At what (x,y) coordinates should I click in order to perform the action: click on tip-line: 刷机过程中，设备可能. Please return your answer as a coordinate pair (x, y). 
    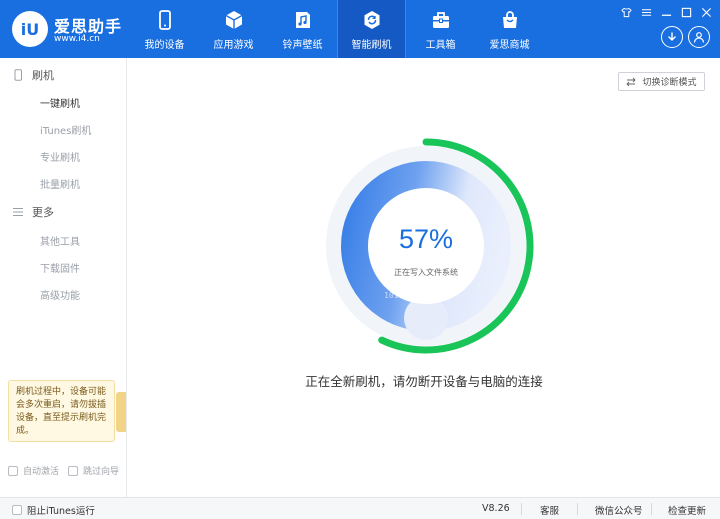
    Looking at the image, I should click on (61, 392).